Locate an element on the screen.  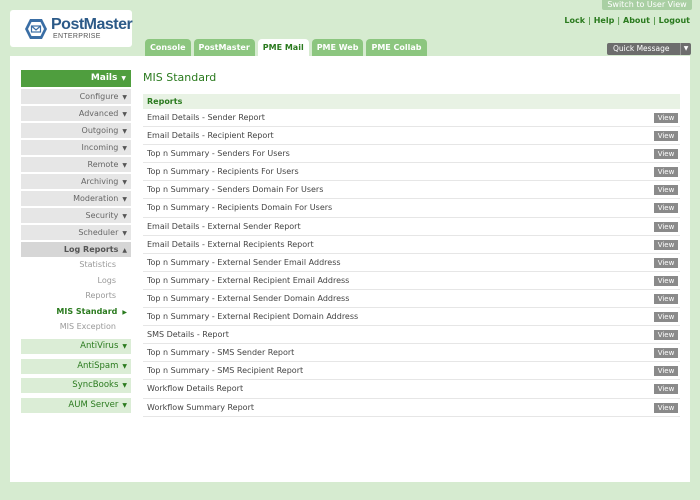
sidebar-subitem-reports: Reports is located at coordinates (76, 296).